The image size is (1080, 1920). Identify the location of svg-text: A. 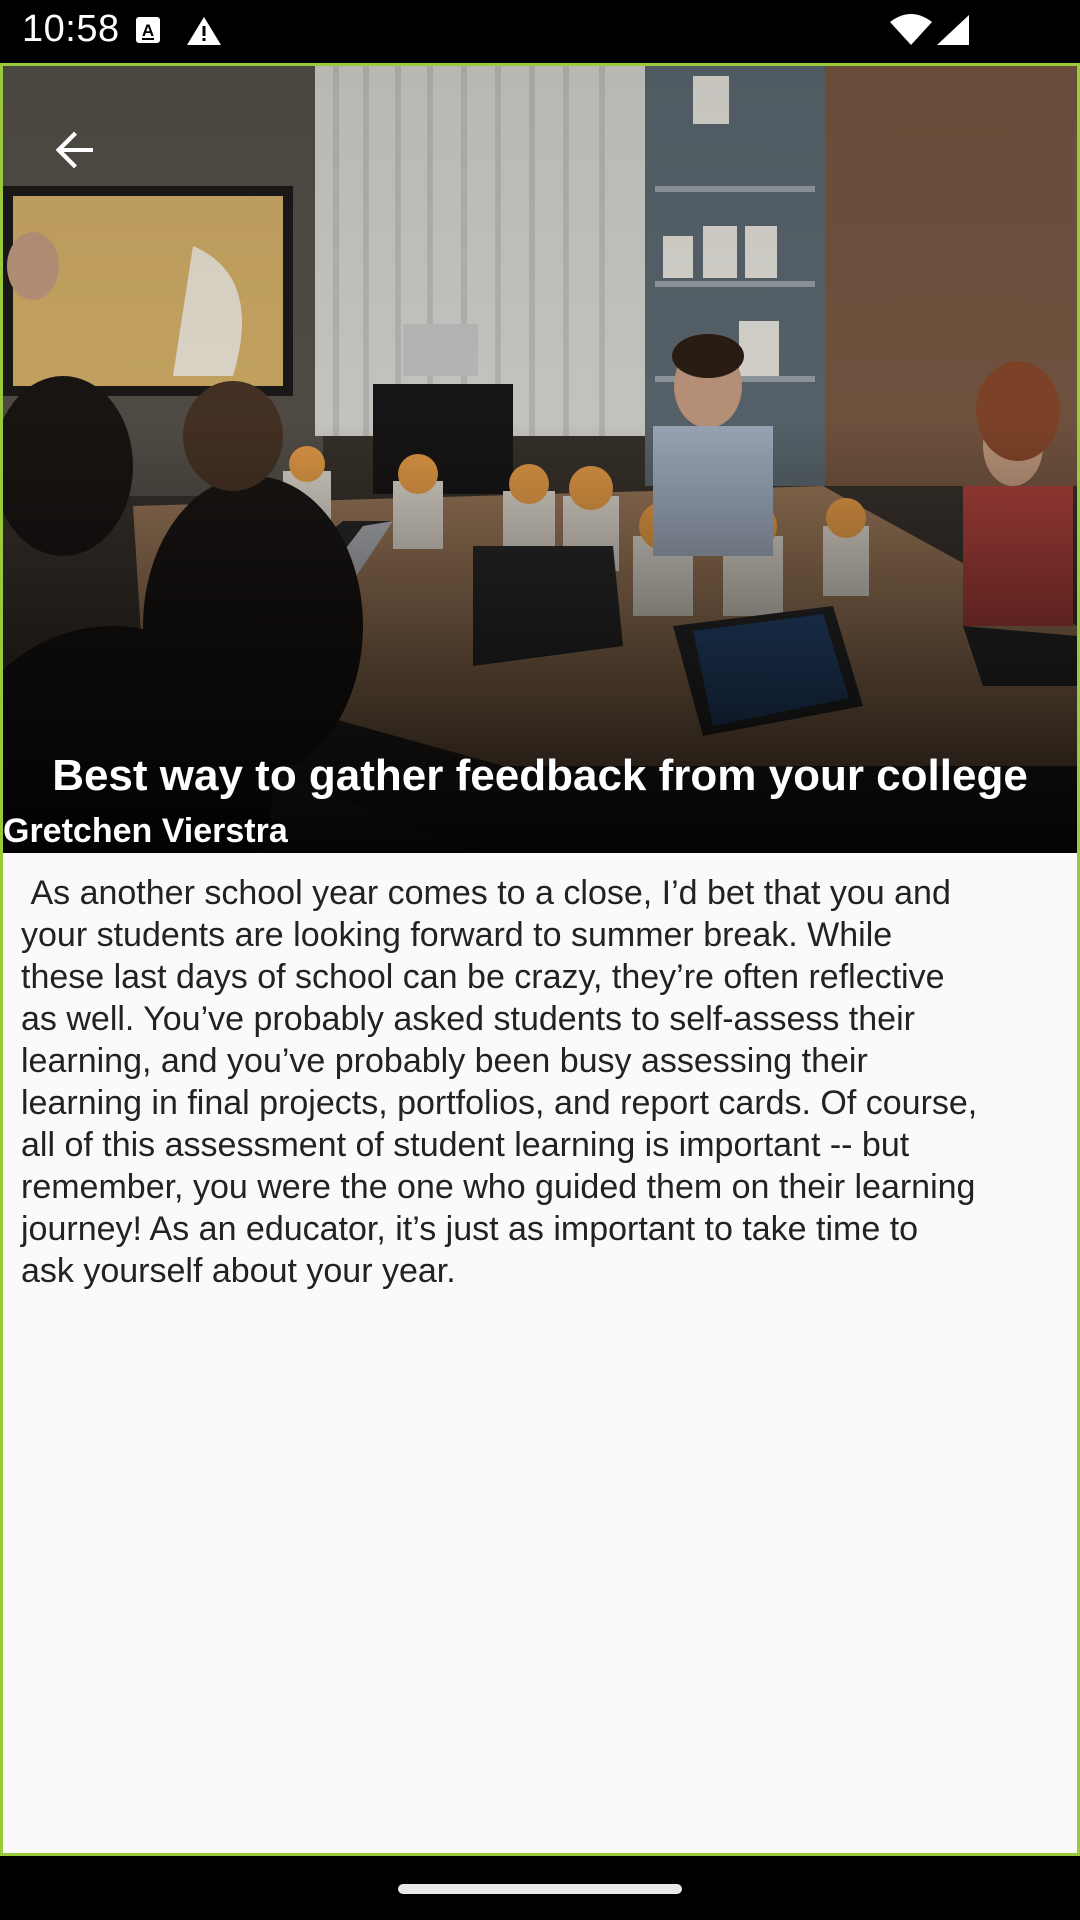
(148, 30).